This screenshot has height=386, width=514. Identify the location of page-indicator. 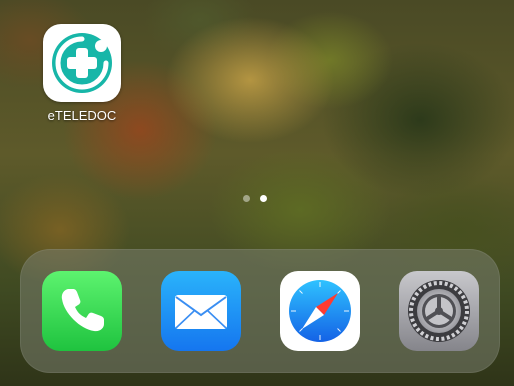
(255, 198).